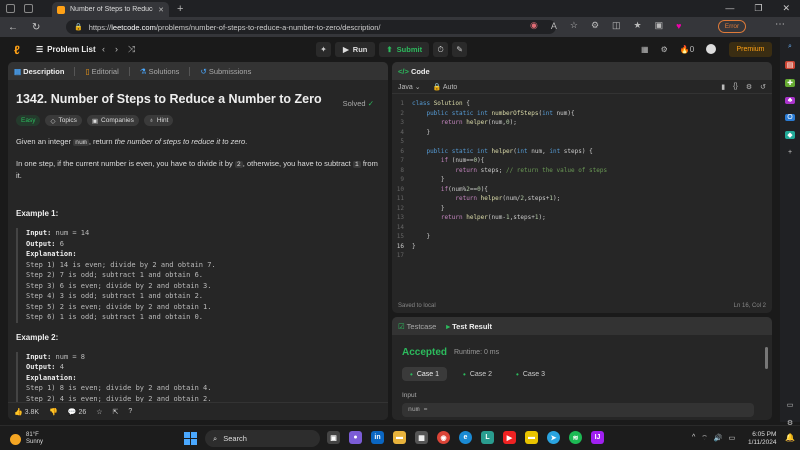 This screenshot has width=800, height=450. I want to click on app-icon: ▦, so click(421, 437).